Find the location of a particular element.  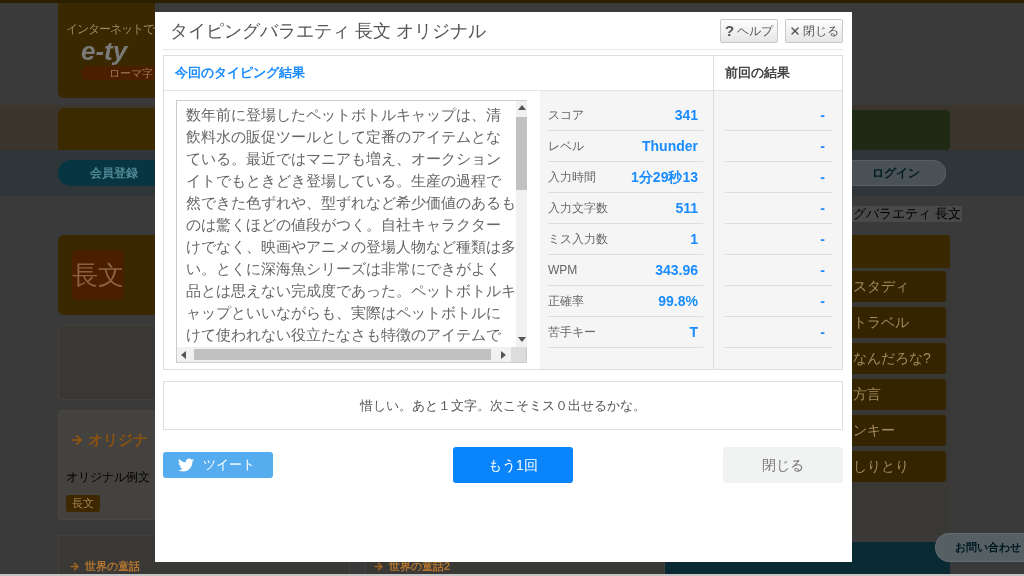

logo-badge: ローマ字 is located at coordinates (118, 73).